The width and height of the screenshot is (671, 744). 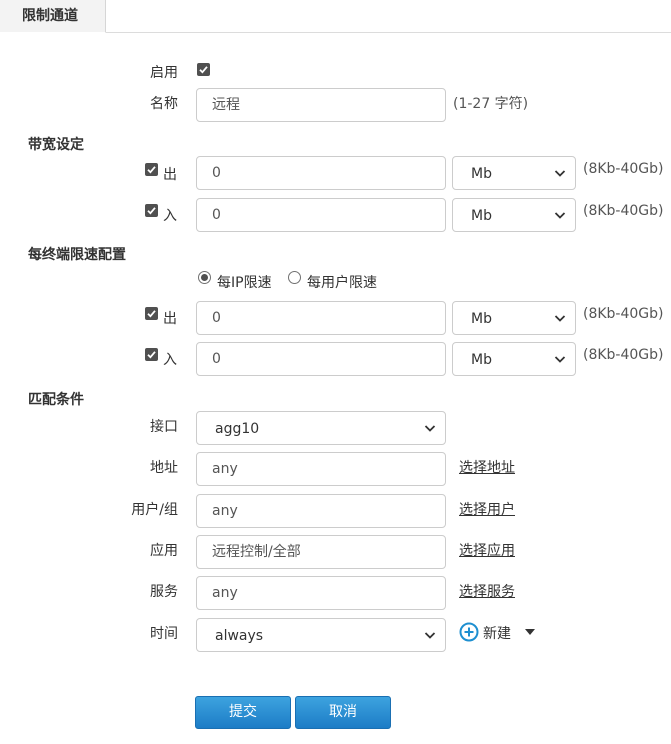 I want to click on service-label: 服务, so click(x=164, y=592).